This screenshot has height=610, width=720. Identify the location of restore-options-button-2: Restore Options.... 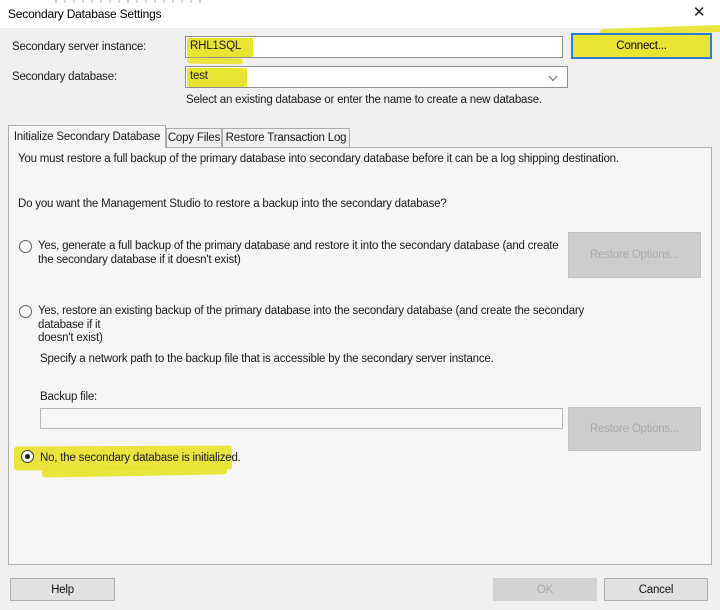
(634, 429).